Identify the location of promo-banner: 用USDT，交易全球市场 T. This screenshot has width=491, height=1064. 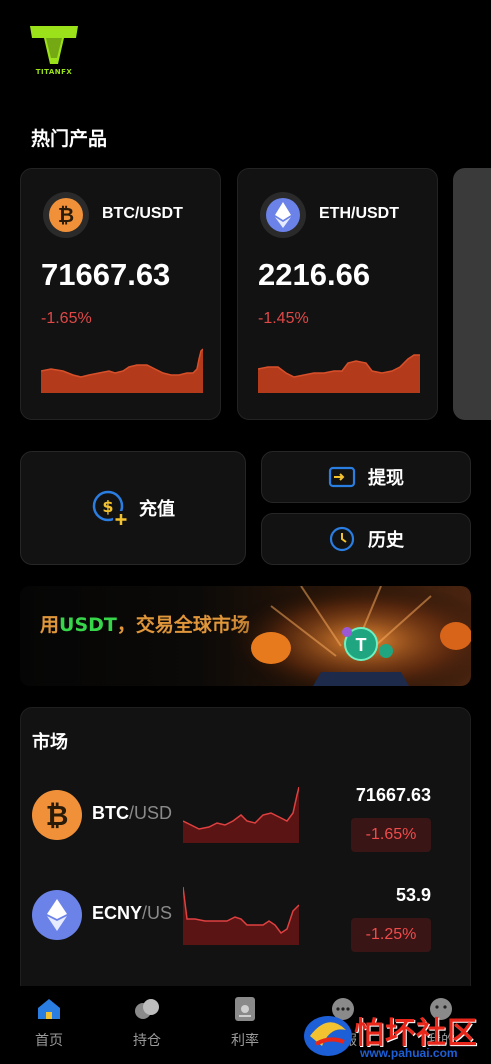
(245, 636).